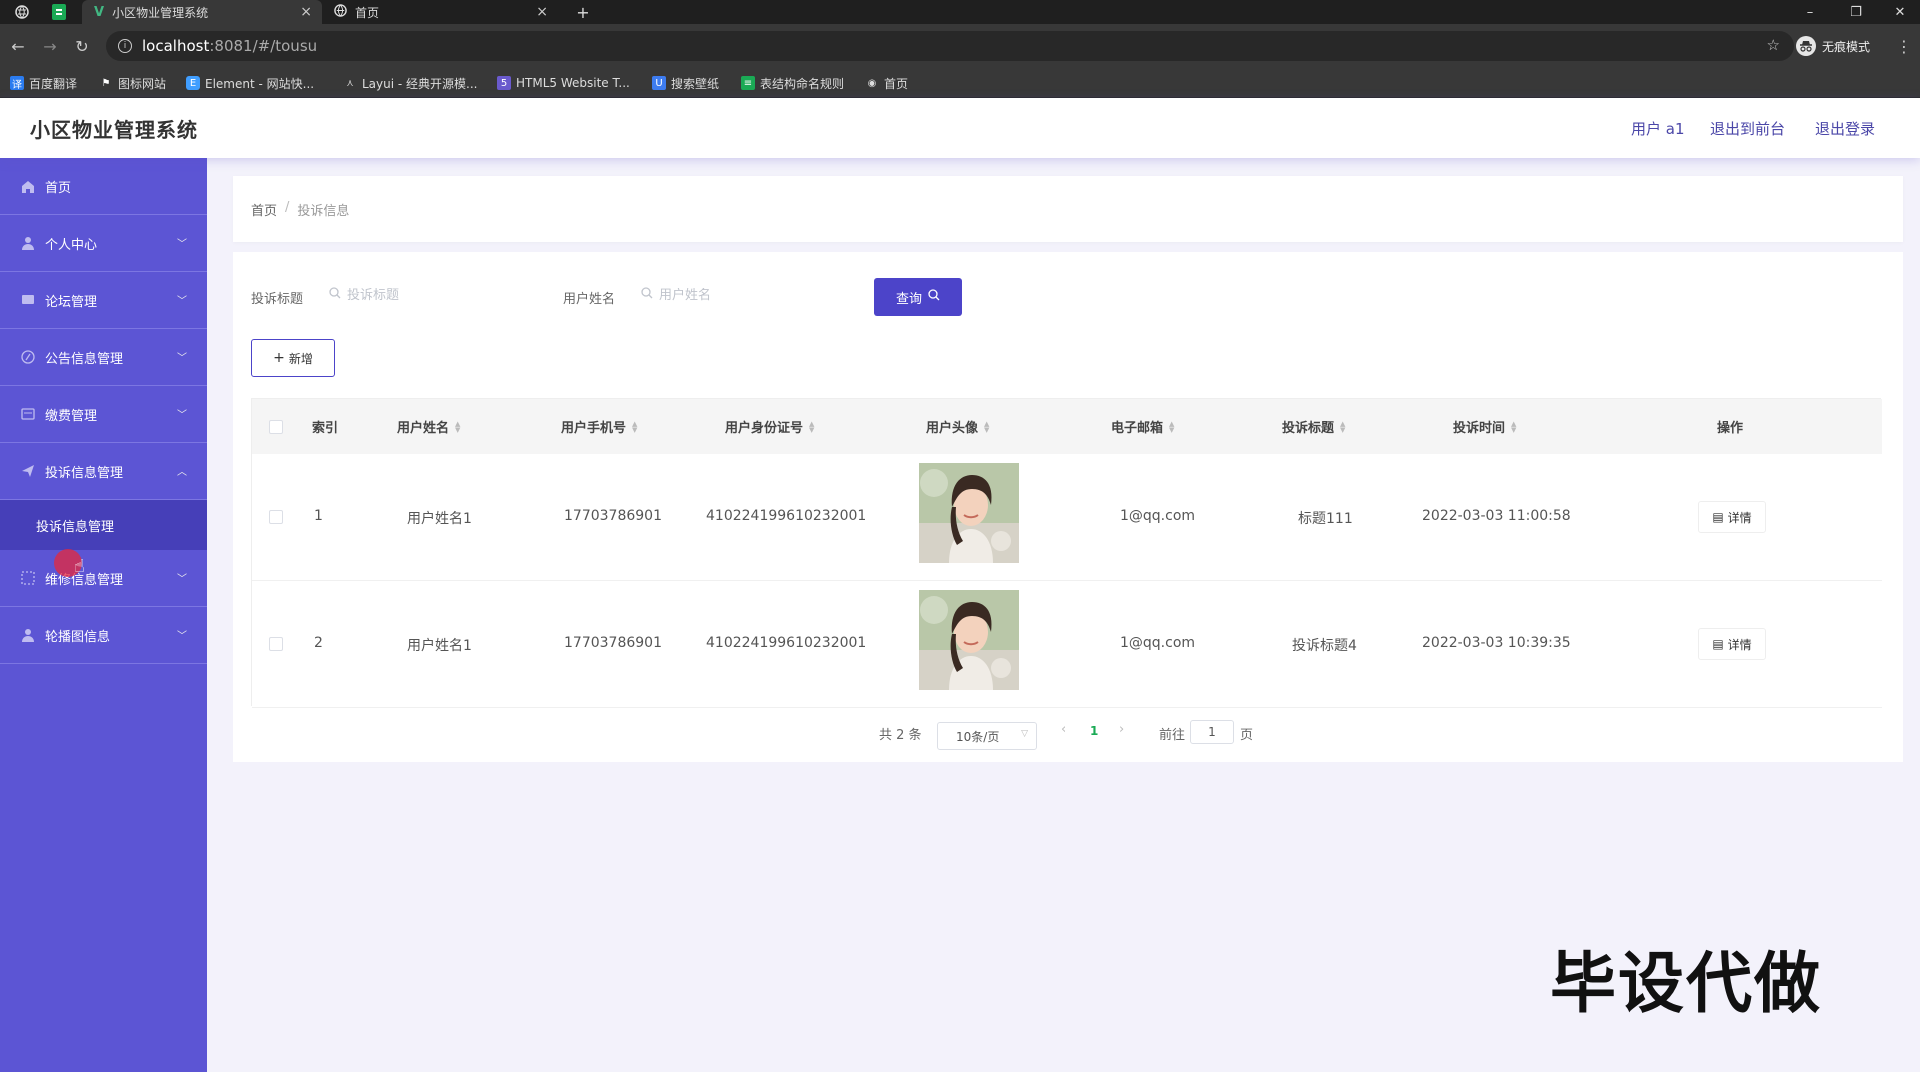 Image resolution: width=1920 pixels, height=1072 pixels. What do you see at coordinates (1142, 426) in the screenshot?
I see `column-header: 电子邮箱 ▲ ▼` at bounding box center [1142, 426].